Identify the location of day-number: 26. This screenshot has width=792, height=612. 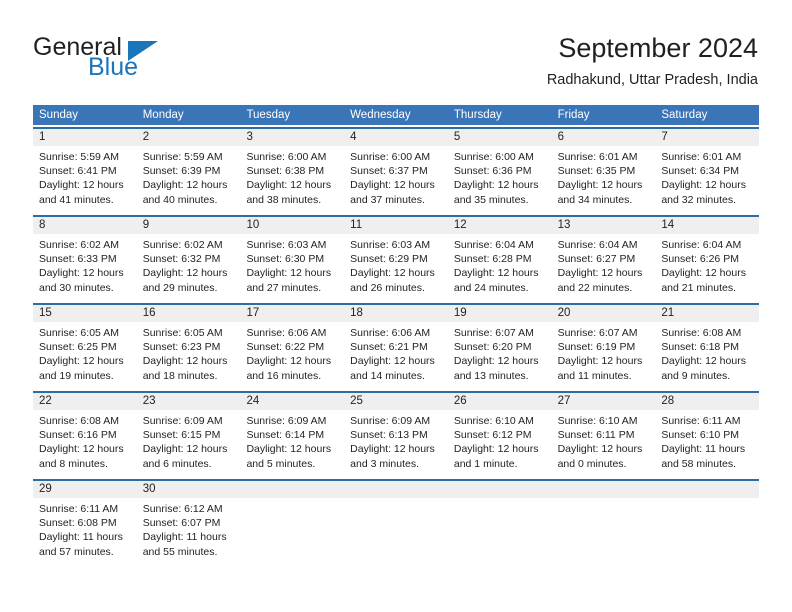
(499, 401).